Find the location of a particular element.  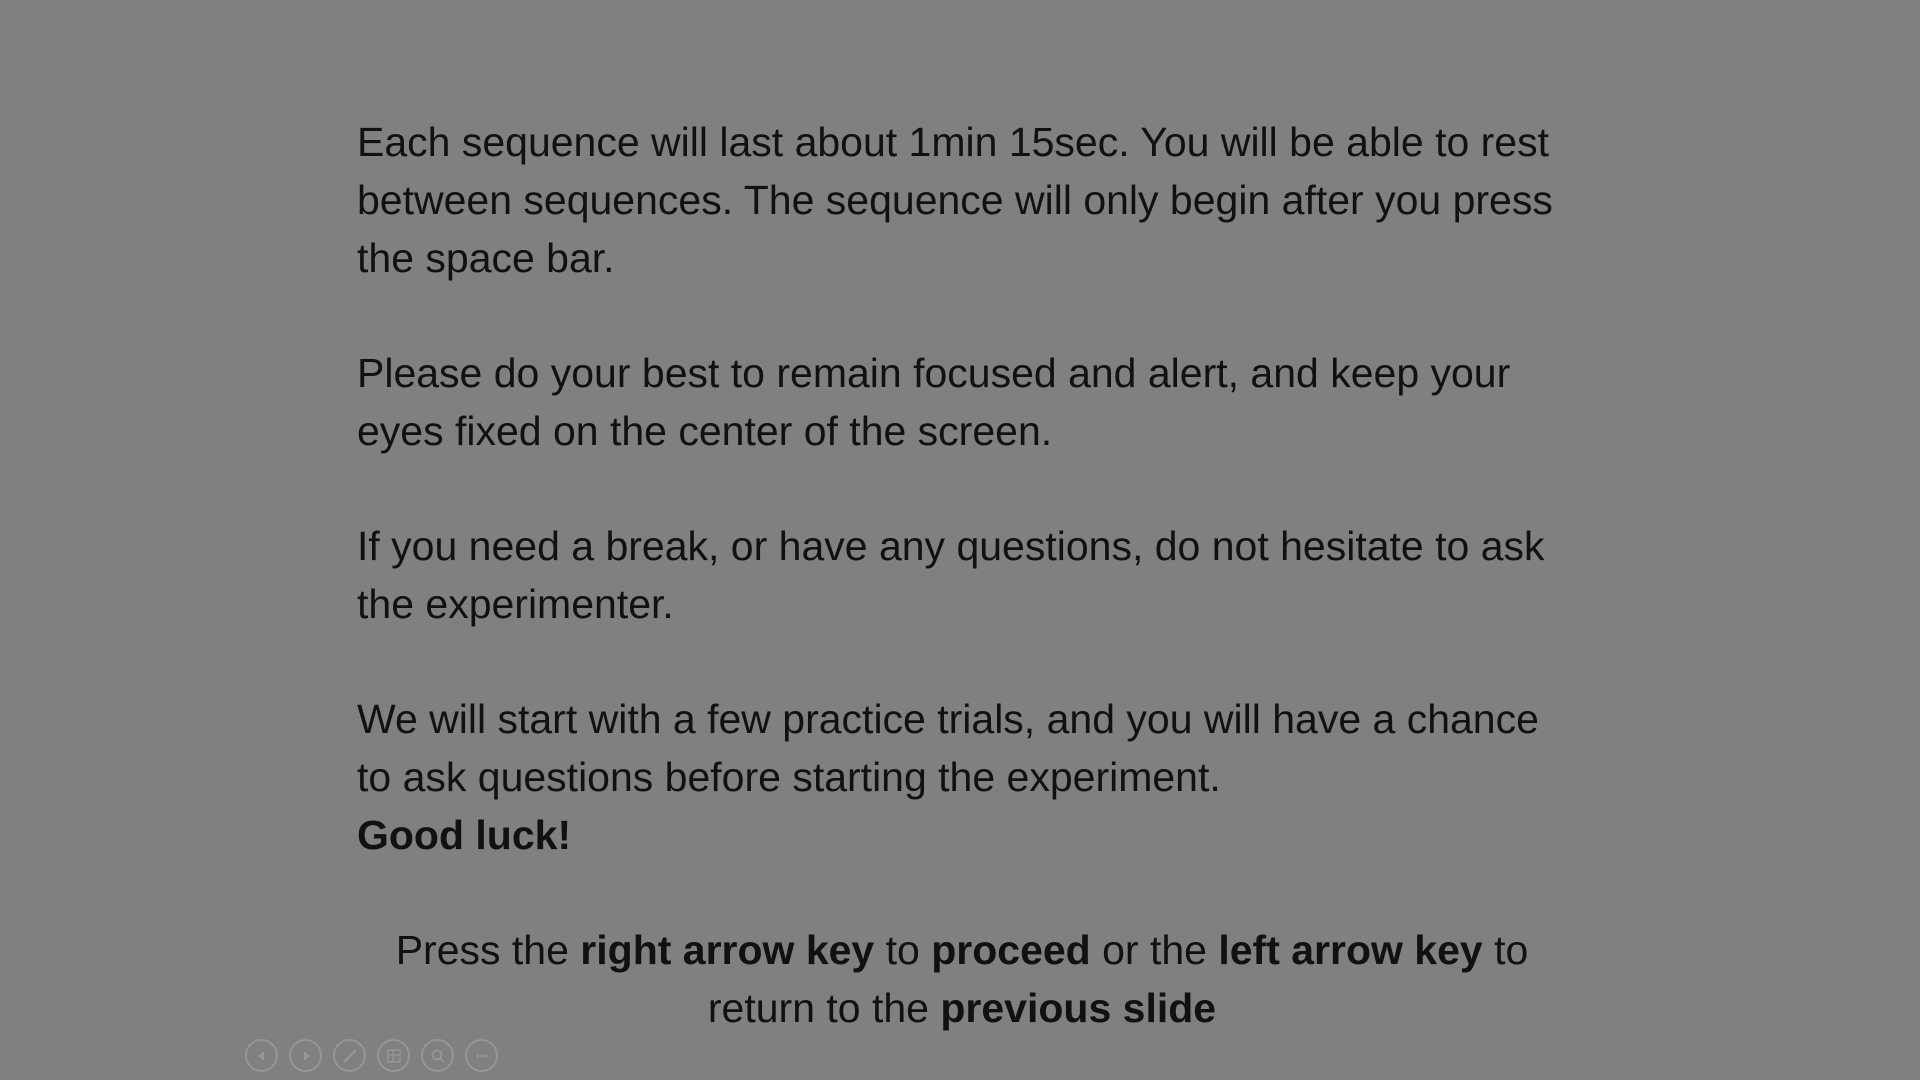

see-all-slides-button is located at coordinates (393, 1055).